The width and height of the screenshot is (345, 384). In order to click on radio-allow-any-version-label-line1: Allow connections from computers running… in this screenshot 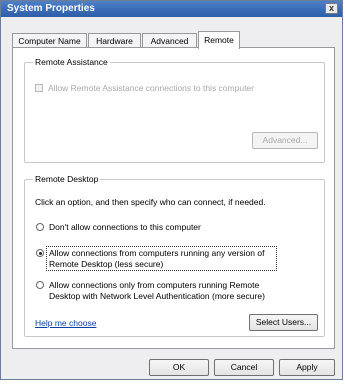, I will do `click(156, 253)`.